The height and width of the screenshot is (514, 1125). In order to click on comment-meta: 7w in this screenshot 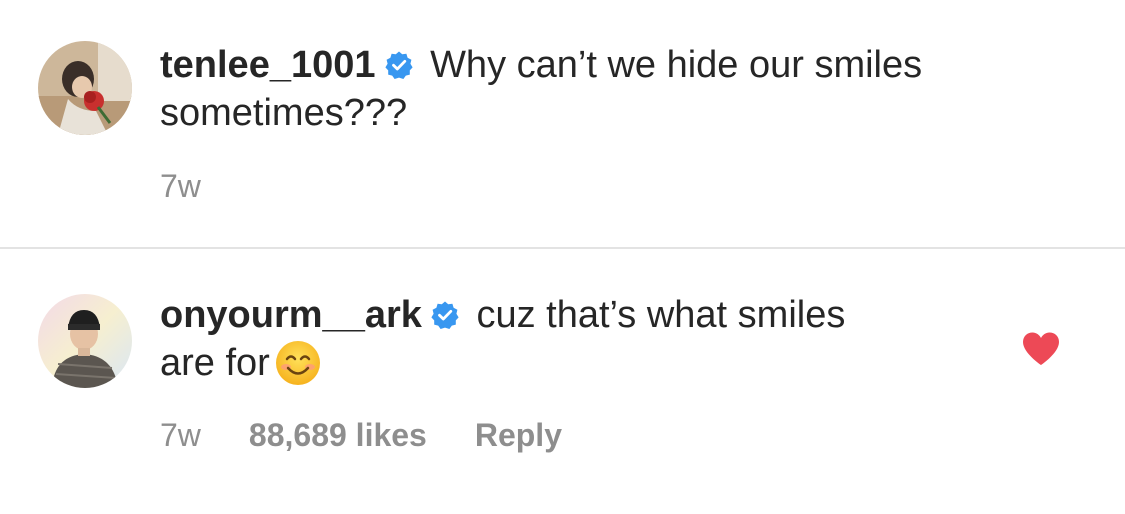, I will do `click(180, 186)`.